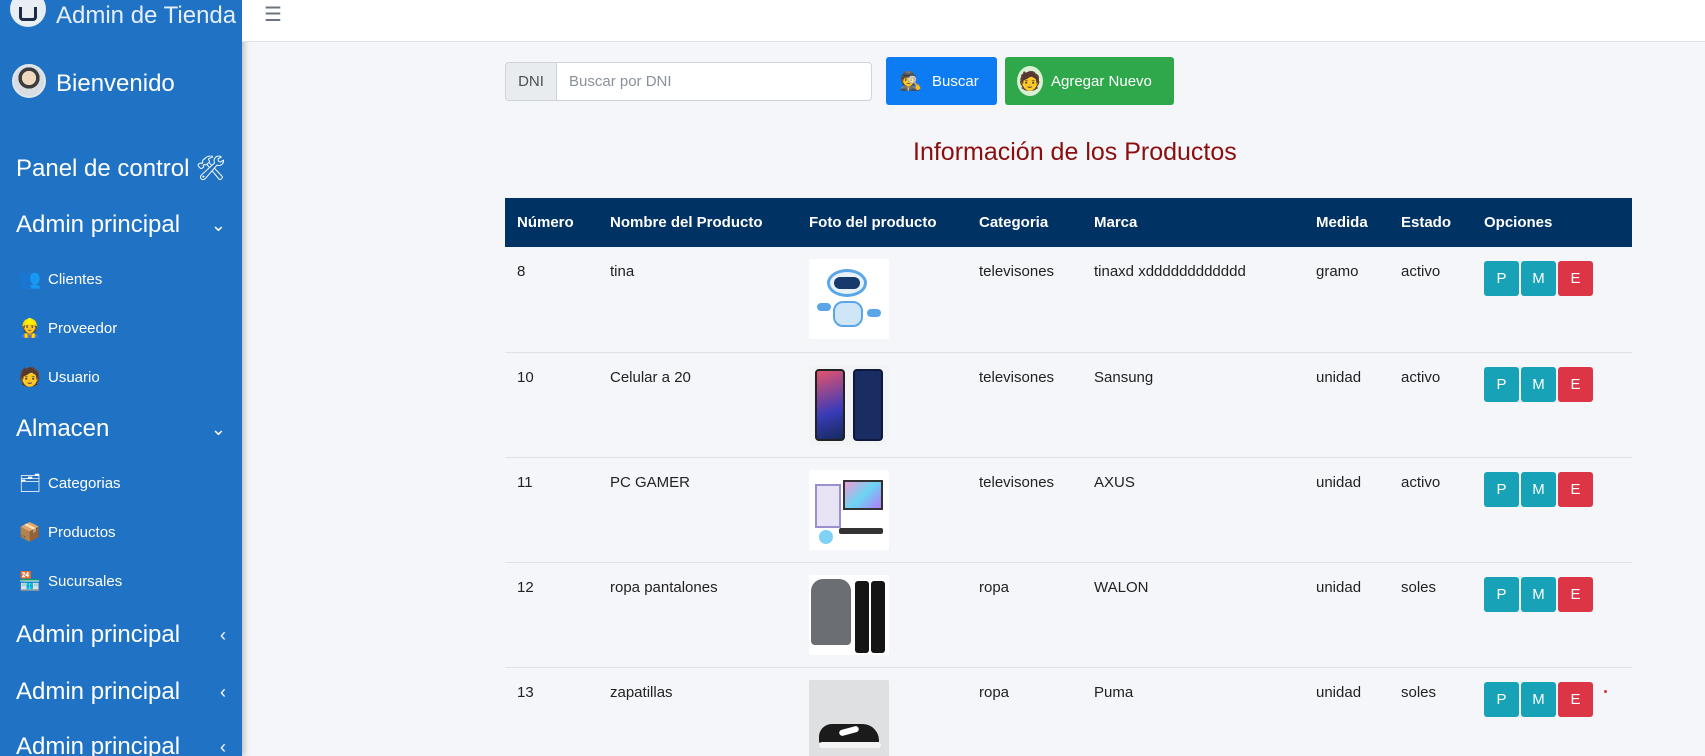 Image resolution: width=1705 pixels, height=756 pixels. I want to click on brand-link: Admin de Tienda, so click(123, 18).